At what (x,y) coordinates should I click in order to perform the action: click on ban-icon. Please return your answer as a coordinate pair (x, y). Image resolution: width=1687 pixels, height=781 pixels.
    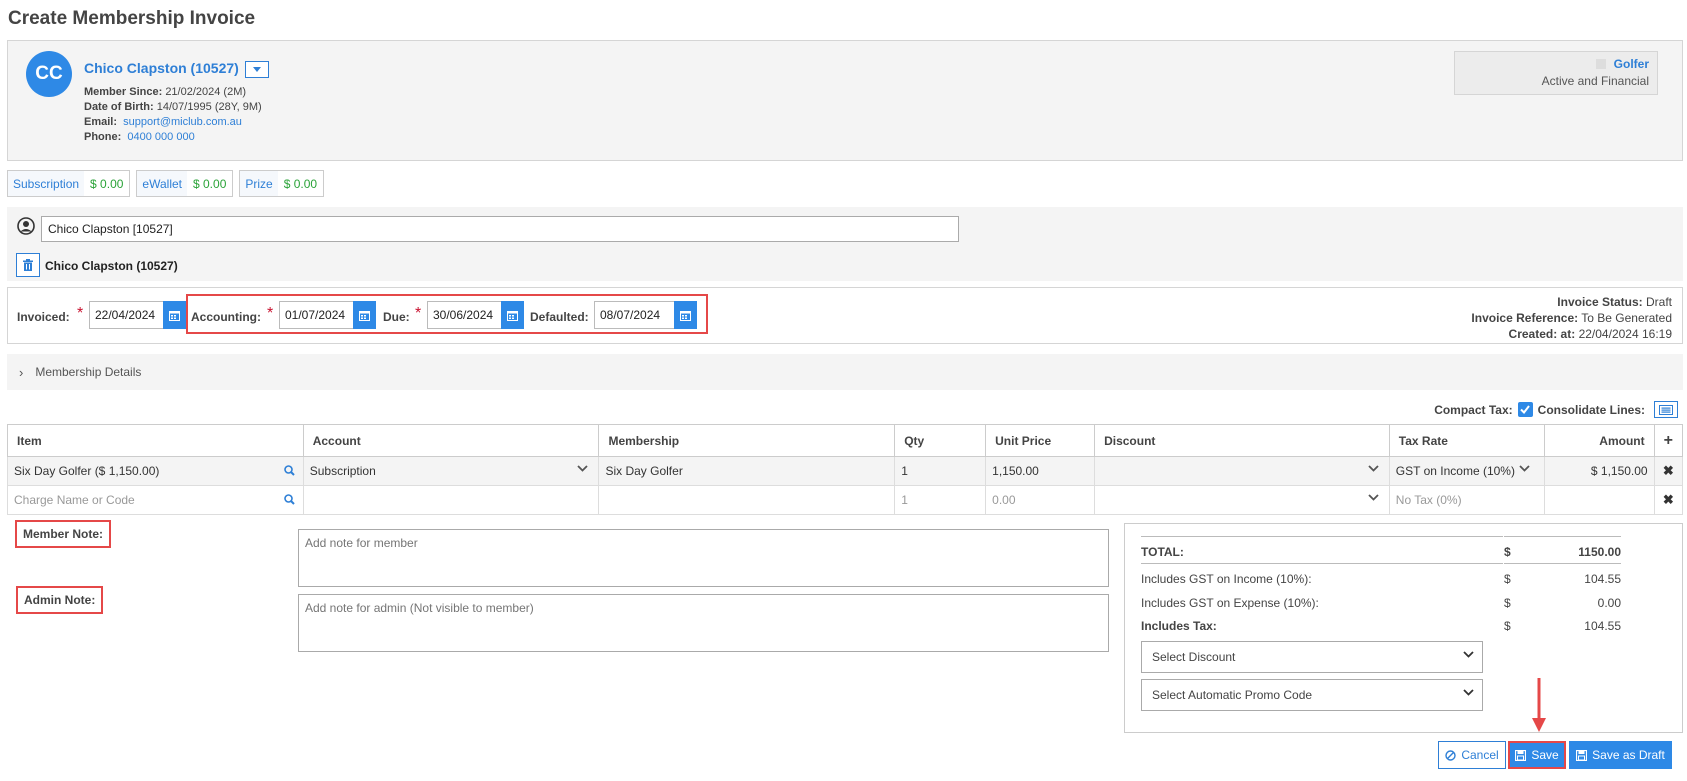
    Looking at the image, I should click on (1451, 755).